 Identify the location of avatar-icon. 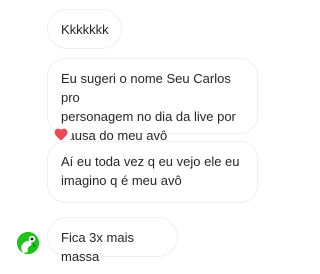
(28, 243).